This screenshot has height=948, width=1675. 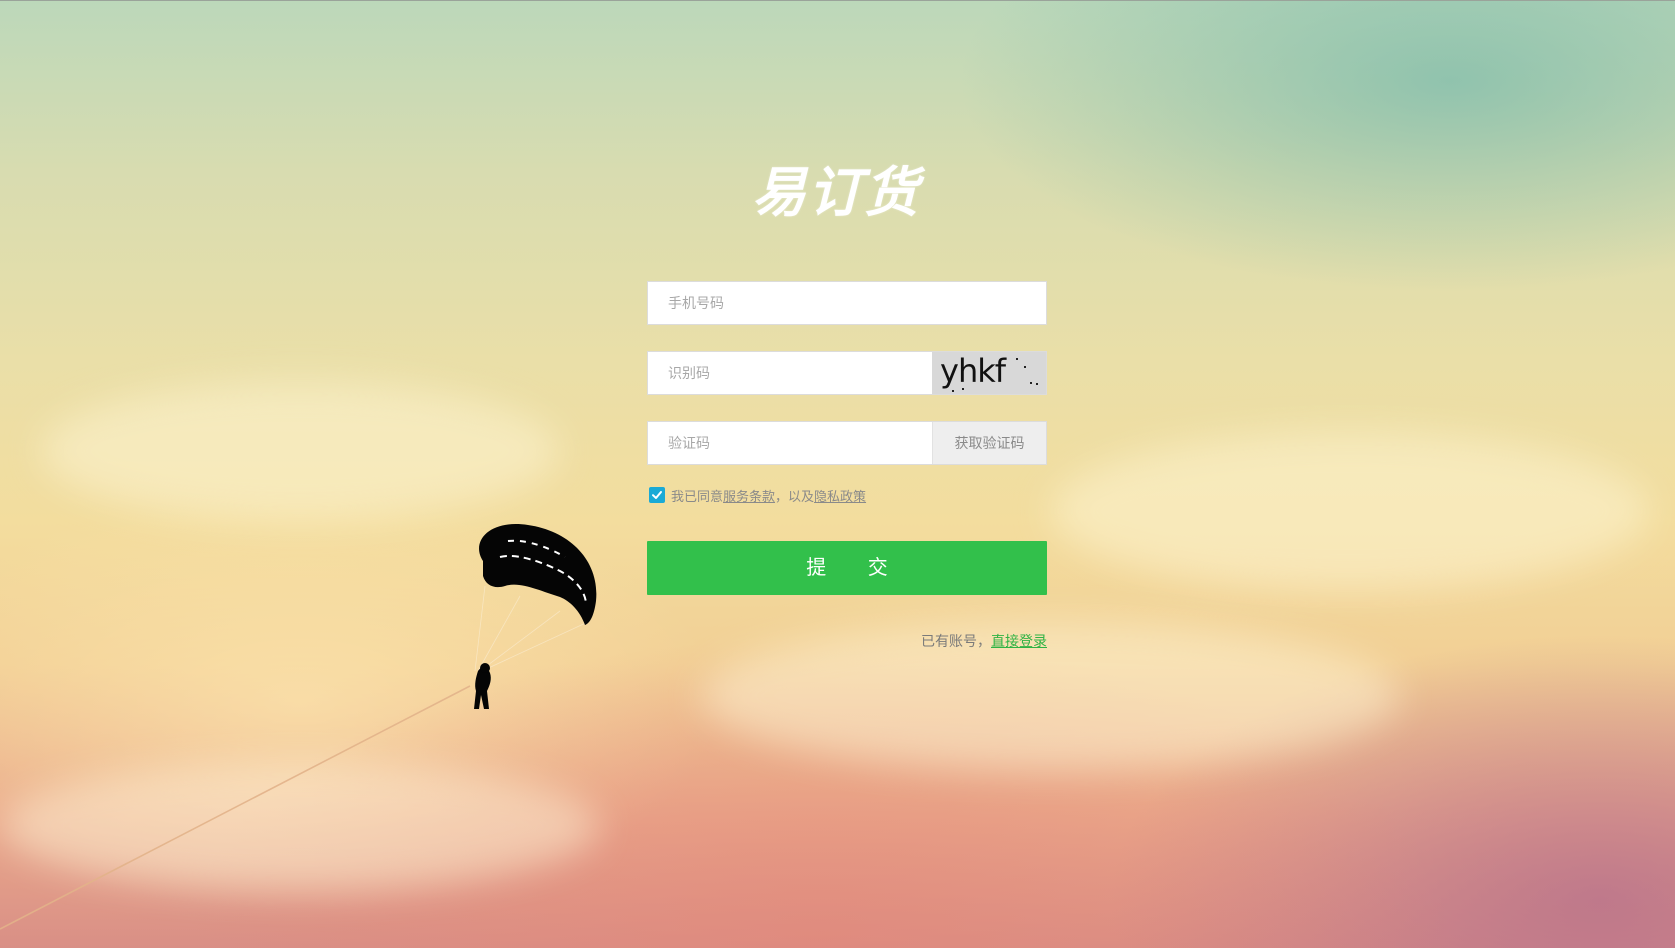 I want to click on sms-code-input, so click(x=790, y=443).